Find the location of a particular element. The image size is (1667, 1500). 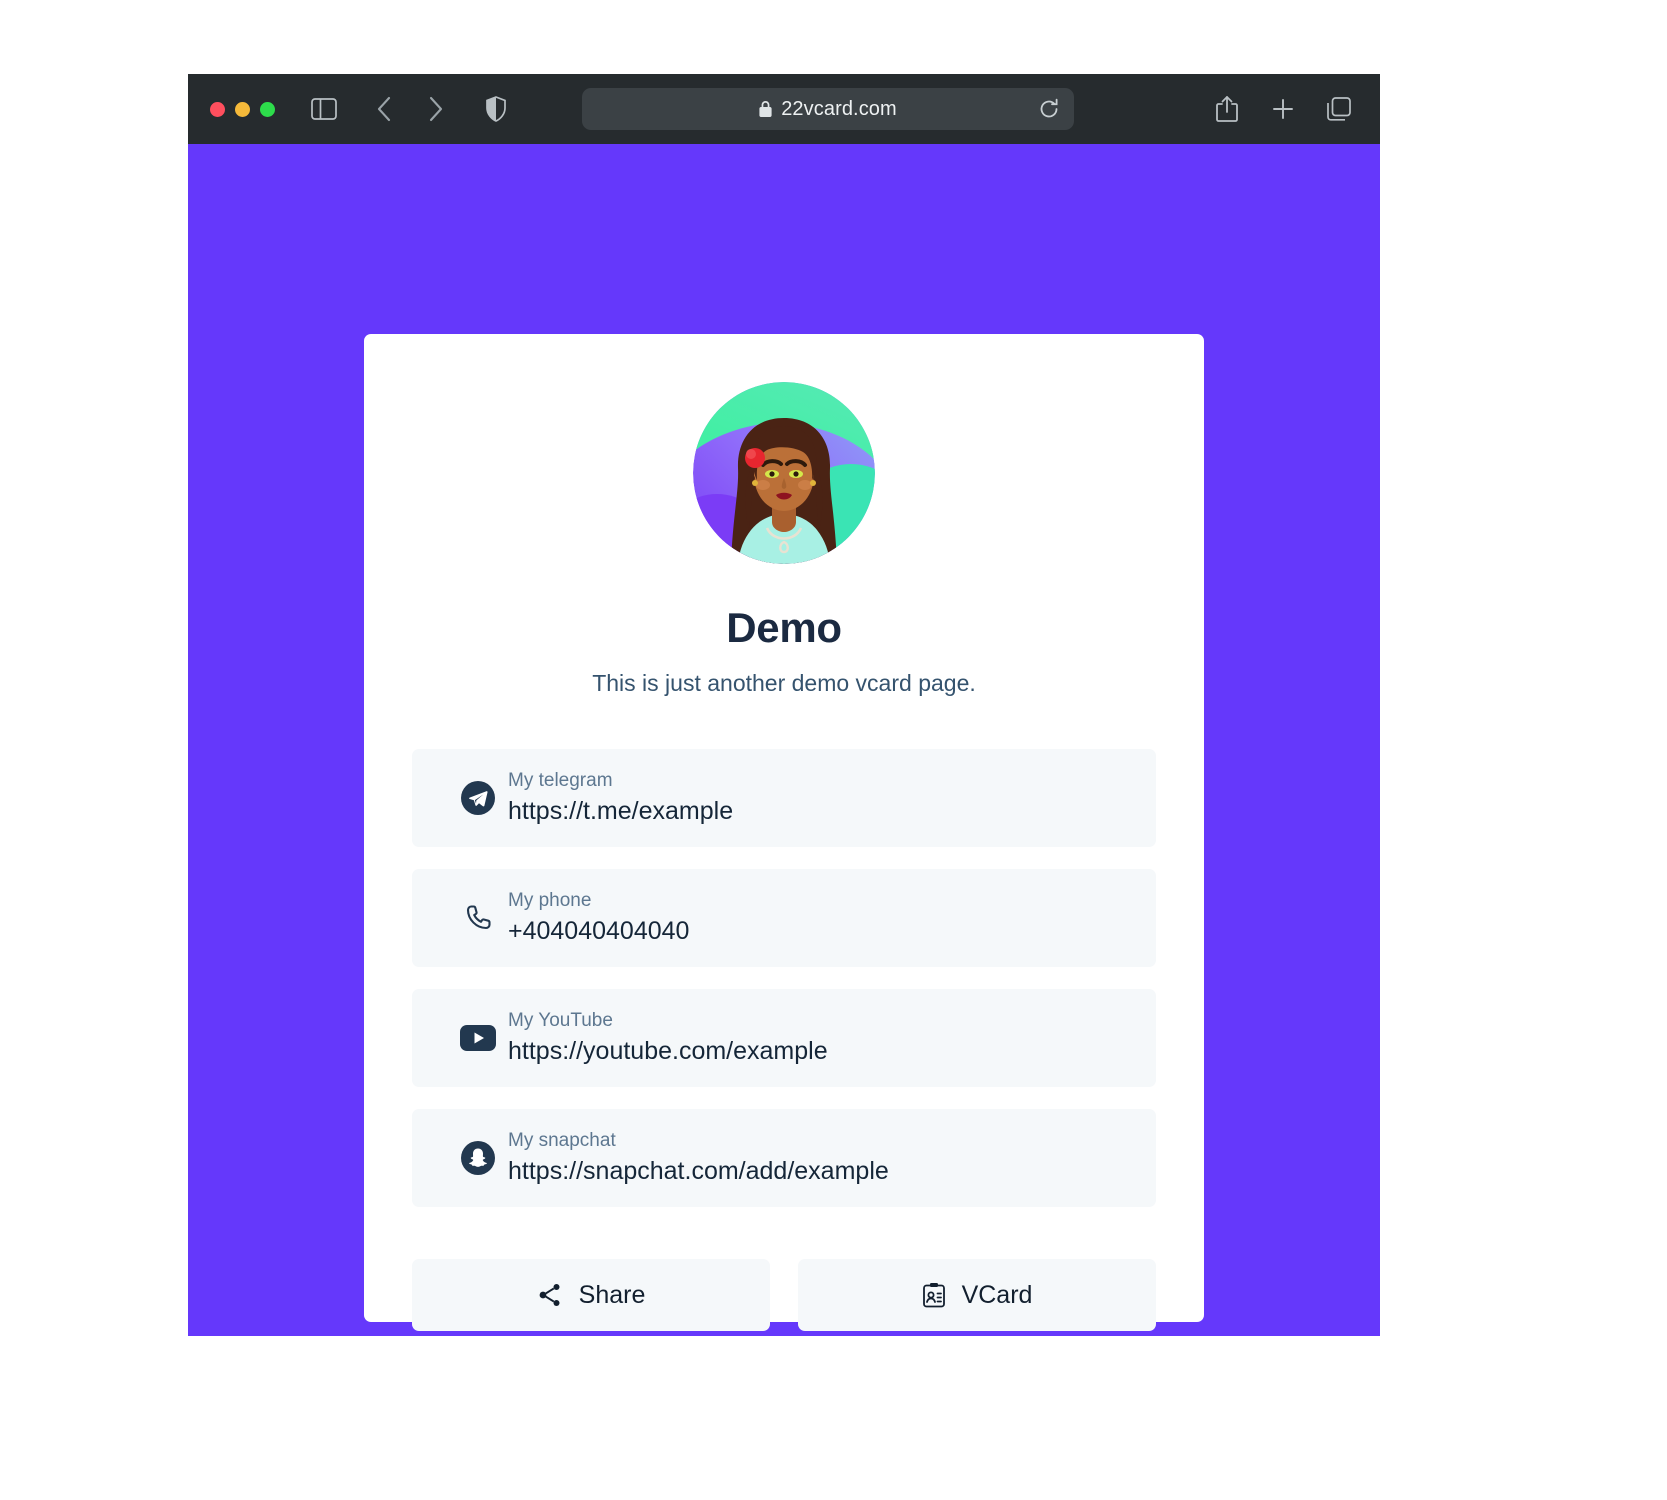

list-item: My phone +404040404040 is located at coordinates (784, 918).